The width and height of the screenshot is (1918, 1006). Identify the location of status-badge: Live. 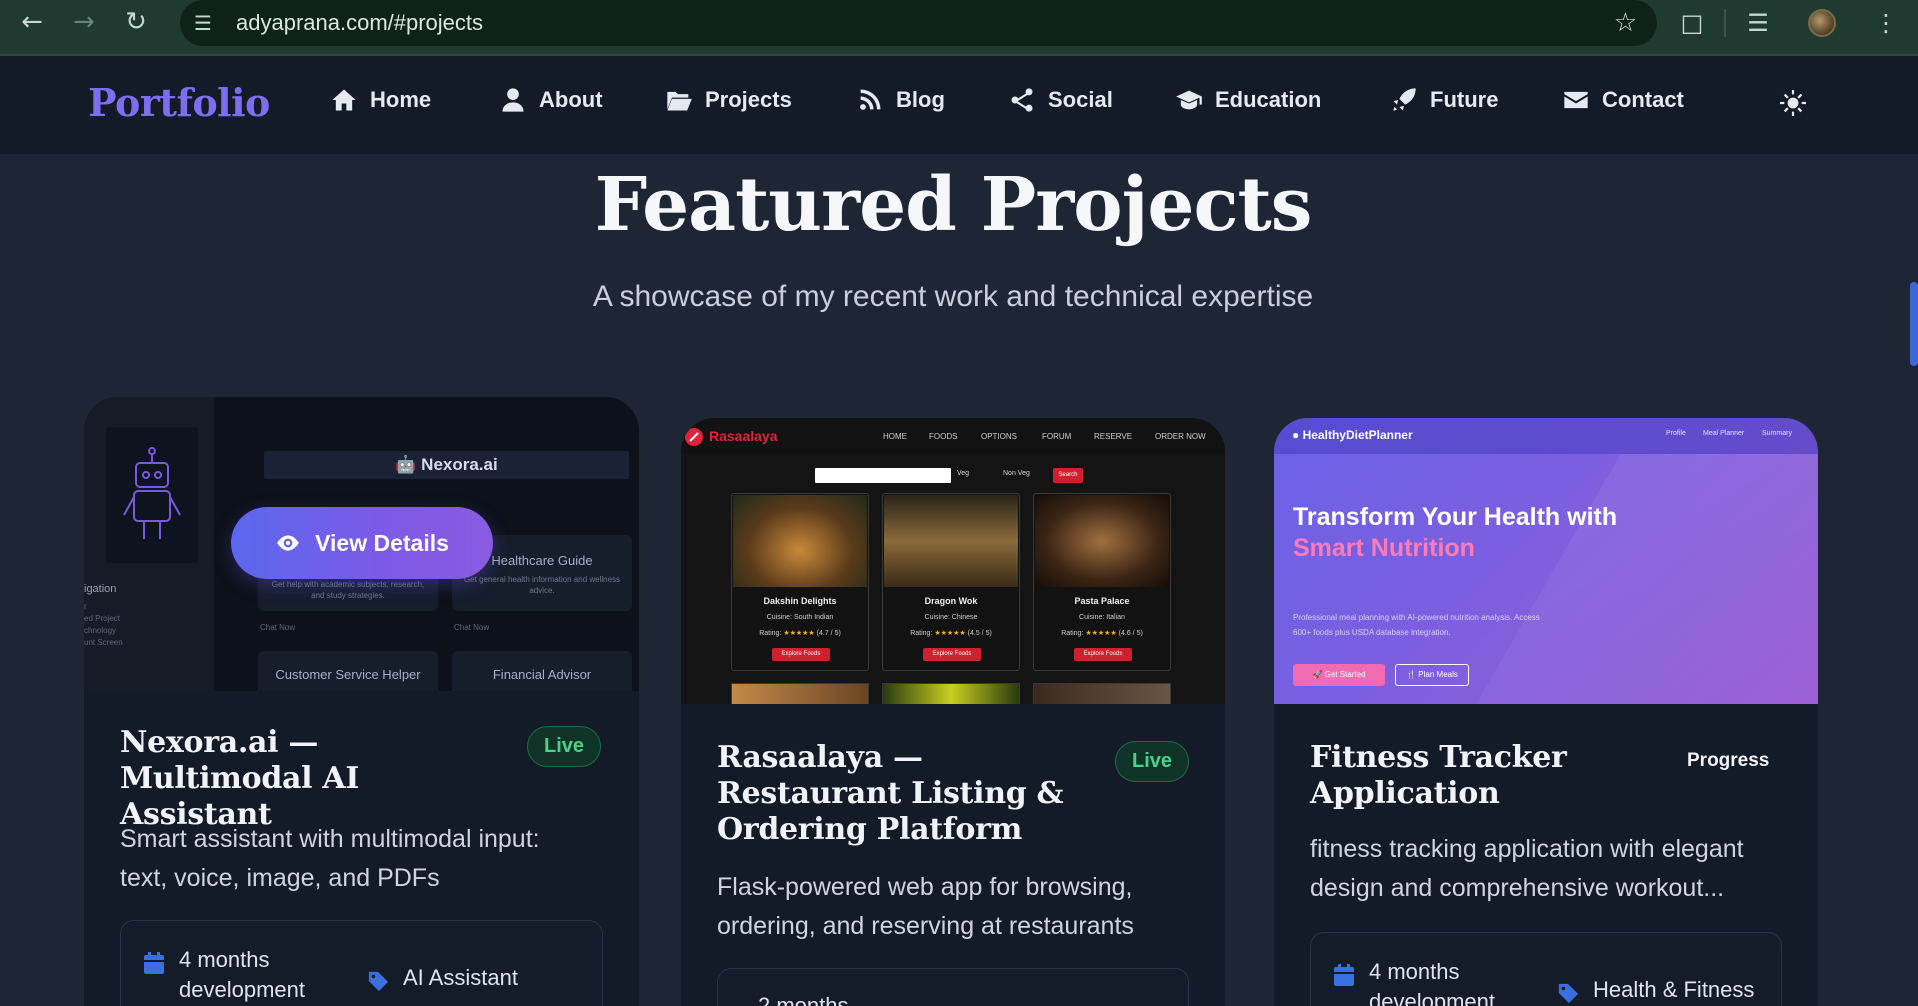
(1152, 761).